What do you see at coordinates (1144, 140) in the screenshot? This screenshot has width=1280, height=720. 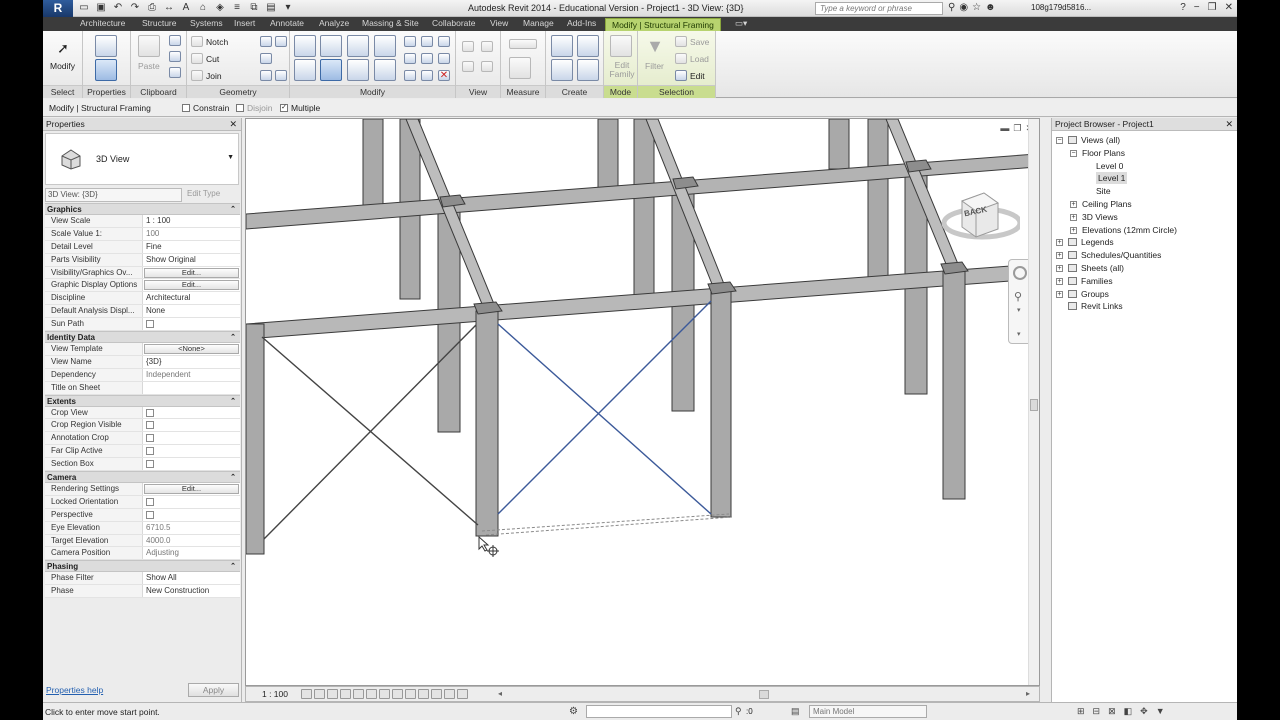 I see `browser-item: − Views (all)` at bounding box center [1144, 140].